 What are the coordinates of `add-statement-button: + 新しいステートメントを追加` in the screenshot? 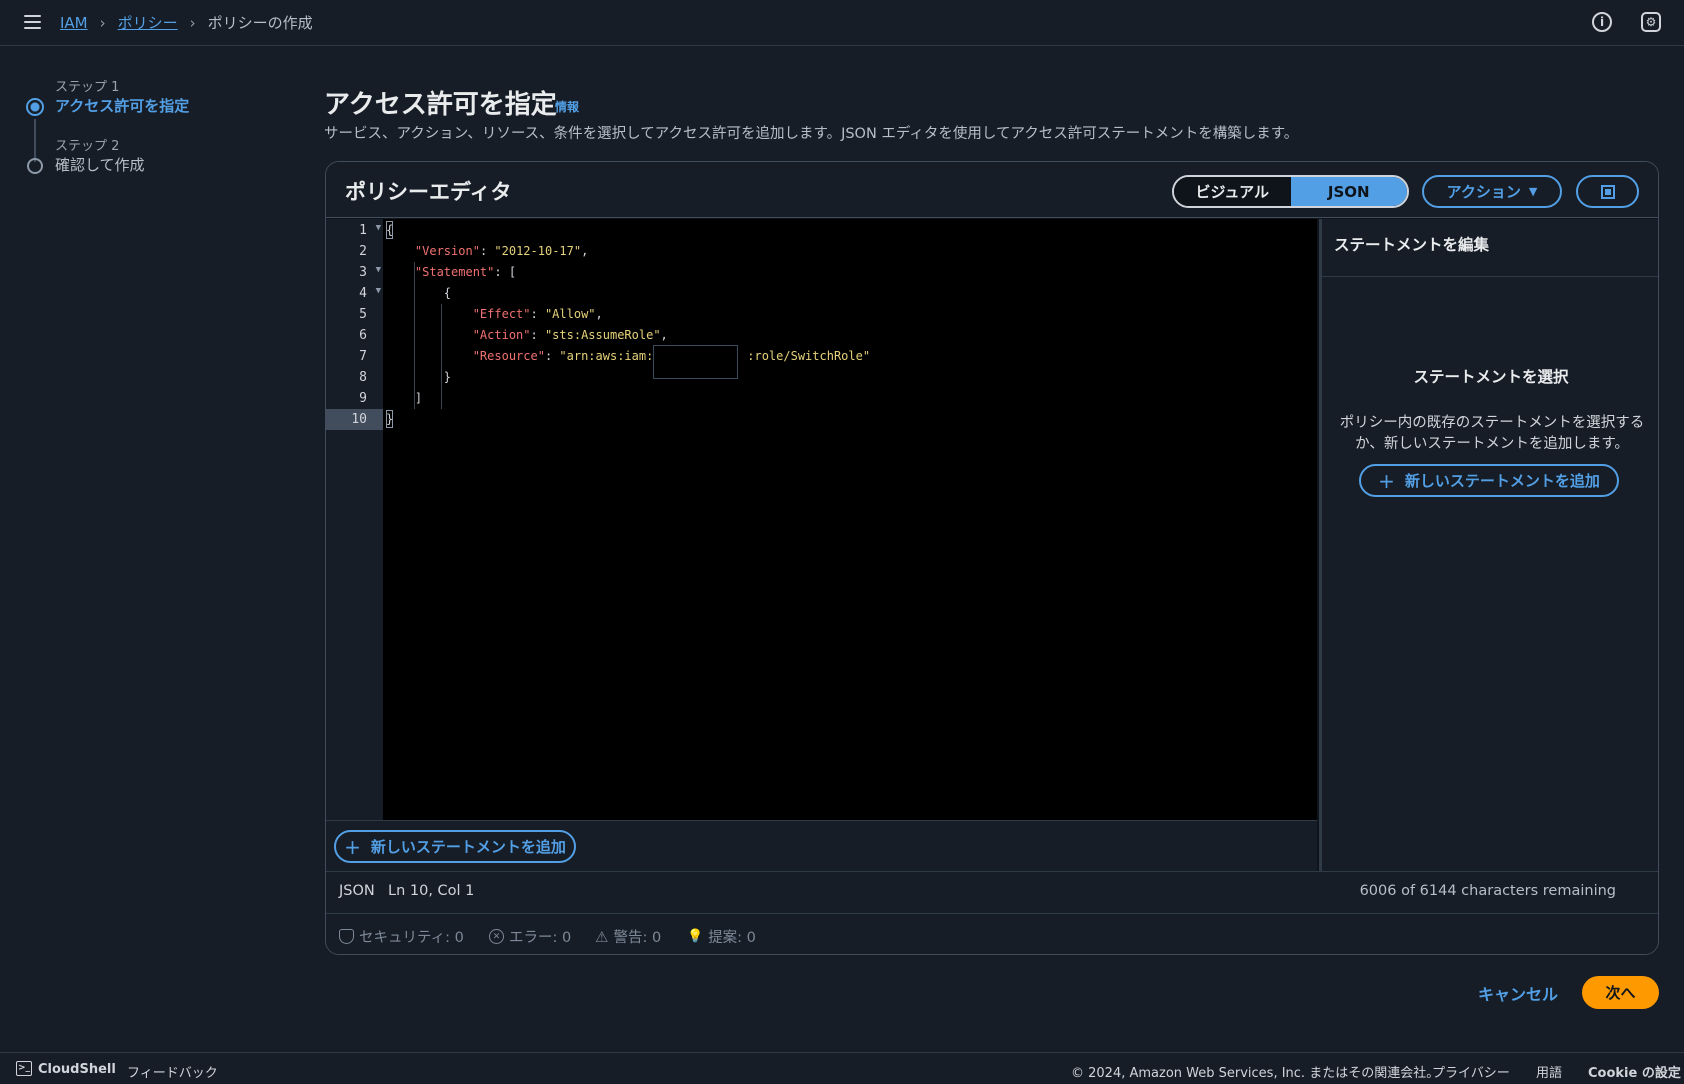 It's located at (455, 846).